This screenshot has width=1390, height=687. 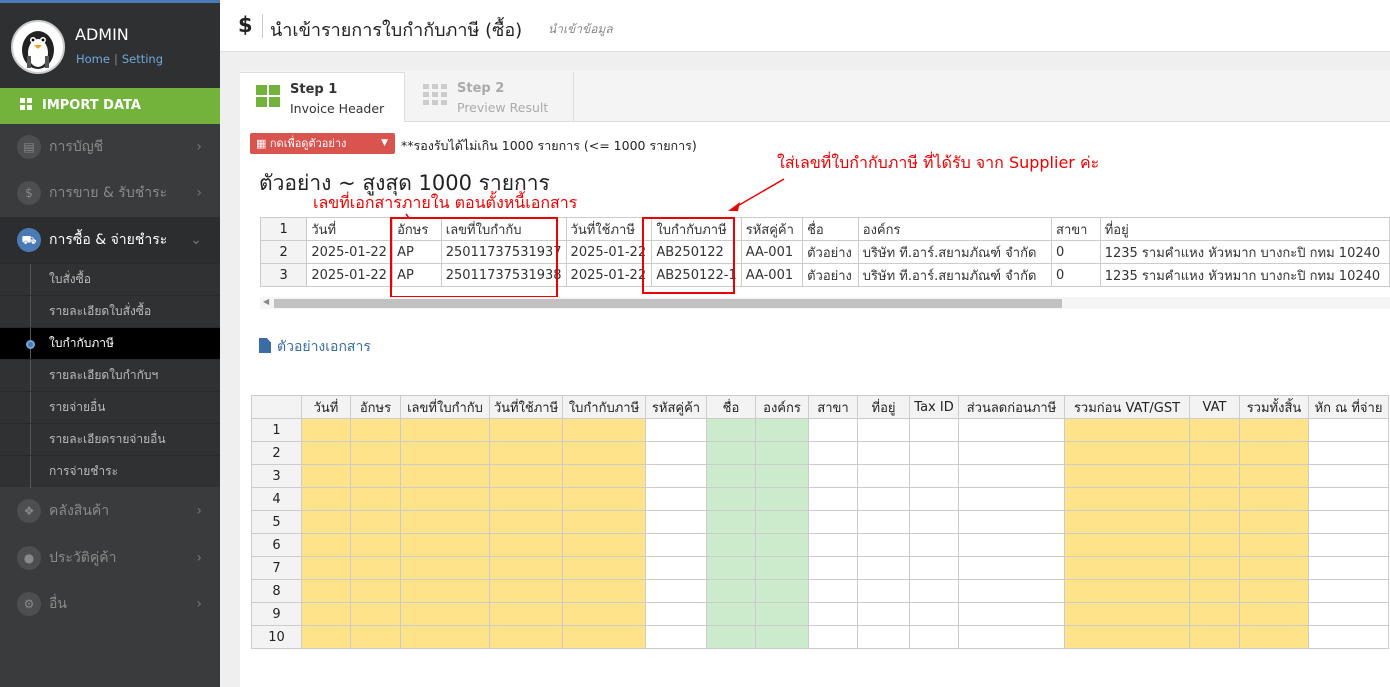 I want to click on grid-header-cell: ส่วนลดก่อนภาษี, so click(x=1011, y=407).